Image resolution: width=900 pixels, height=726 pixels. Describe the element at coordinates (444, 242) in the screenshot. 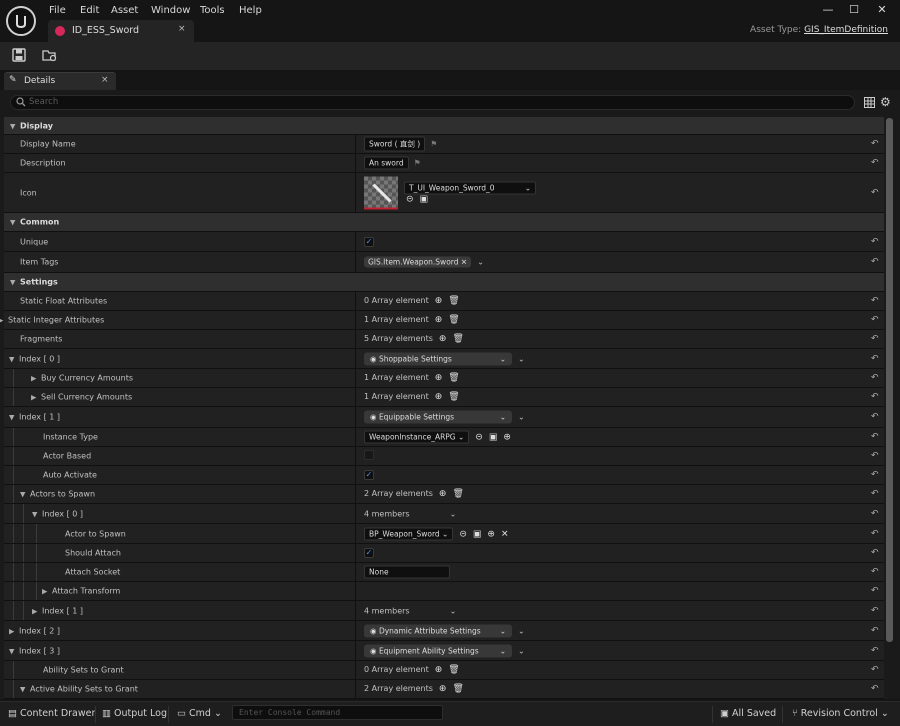

I see `property-row: Unique ✓ ↶` at that location.